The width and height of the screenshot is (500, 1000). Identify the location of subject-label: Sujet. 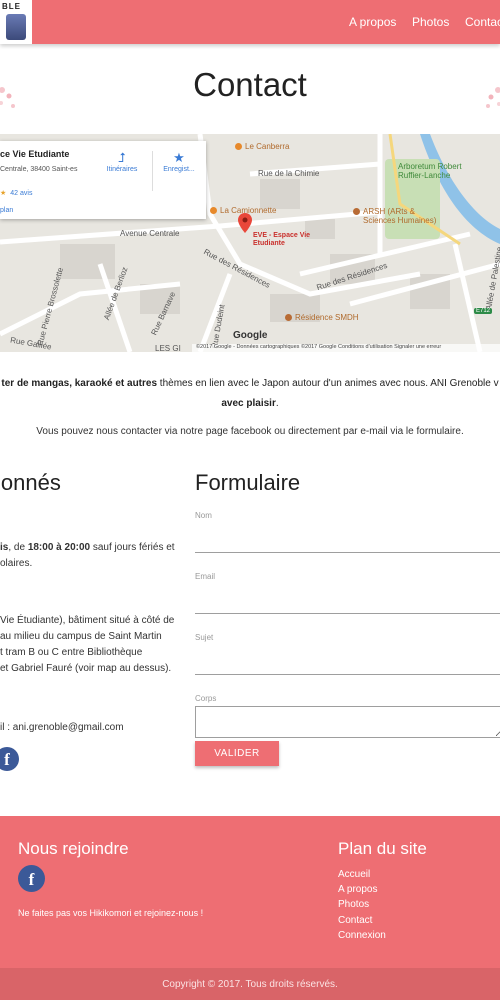
(204, 637).